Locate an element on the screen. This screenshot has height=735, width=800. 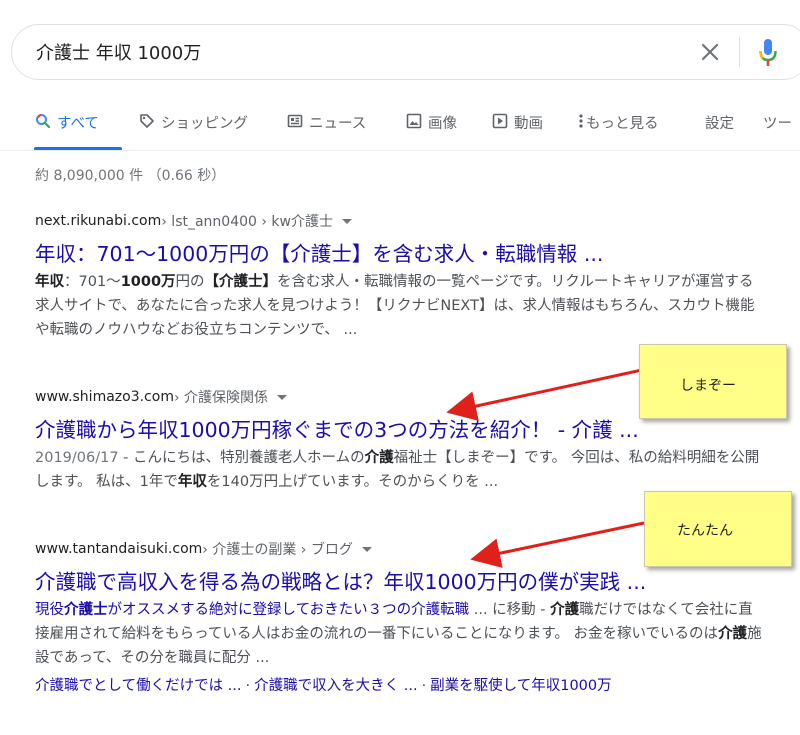
tab-images: 画像 is located at coordinates (431, 130).